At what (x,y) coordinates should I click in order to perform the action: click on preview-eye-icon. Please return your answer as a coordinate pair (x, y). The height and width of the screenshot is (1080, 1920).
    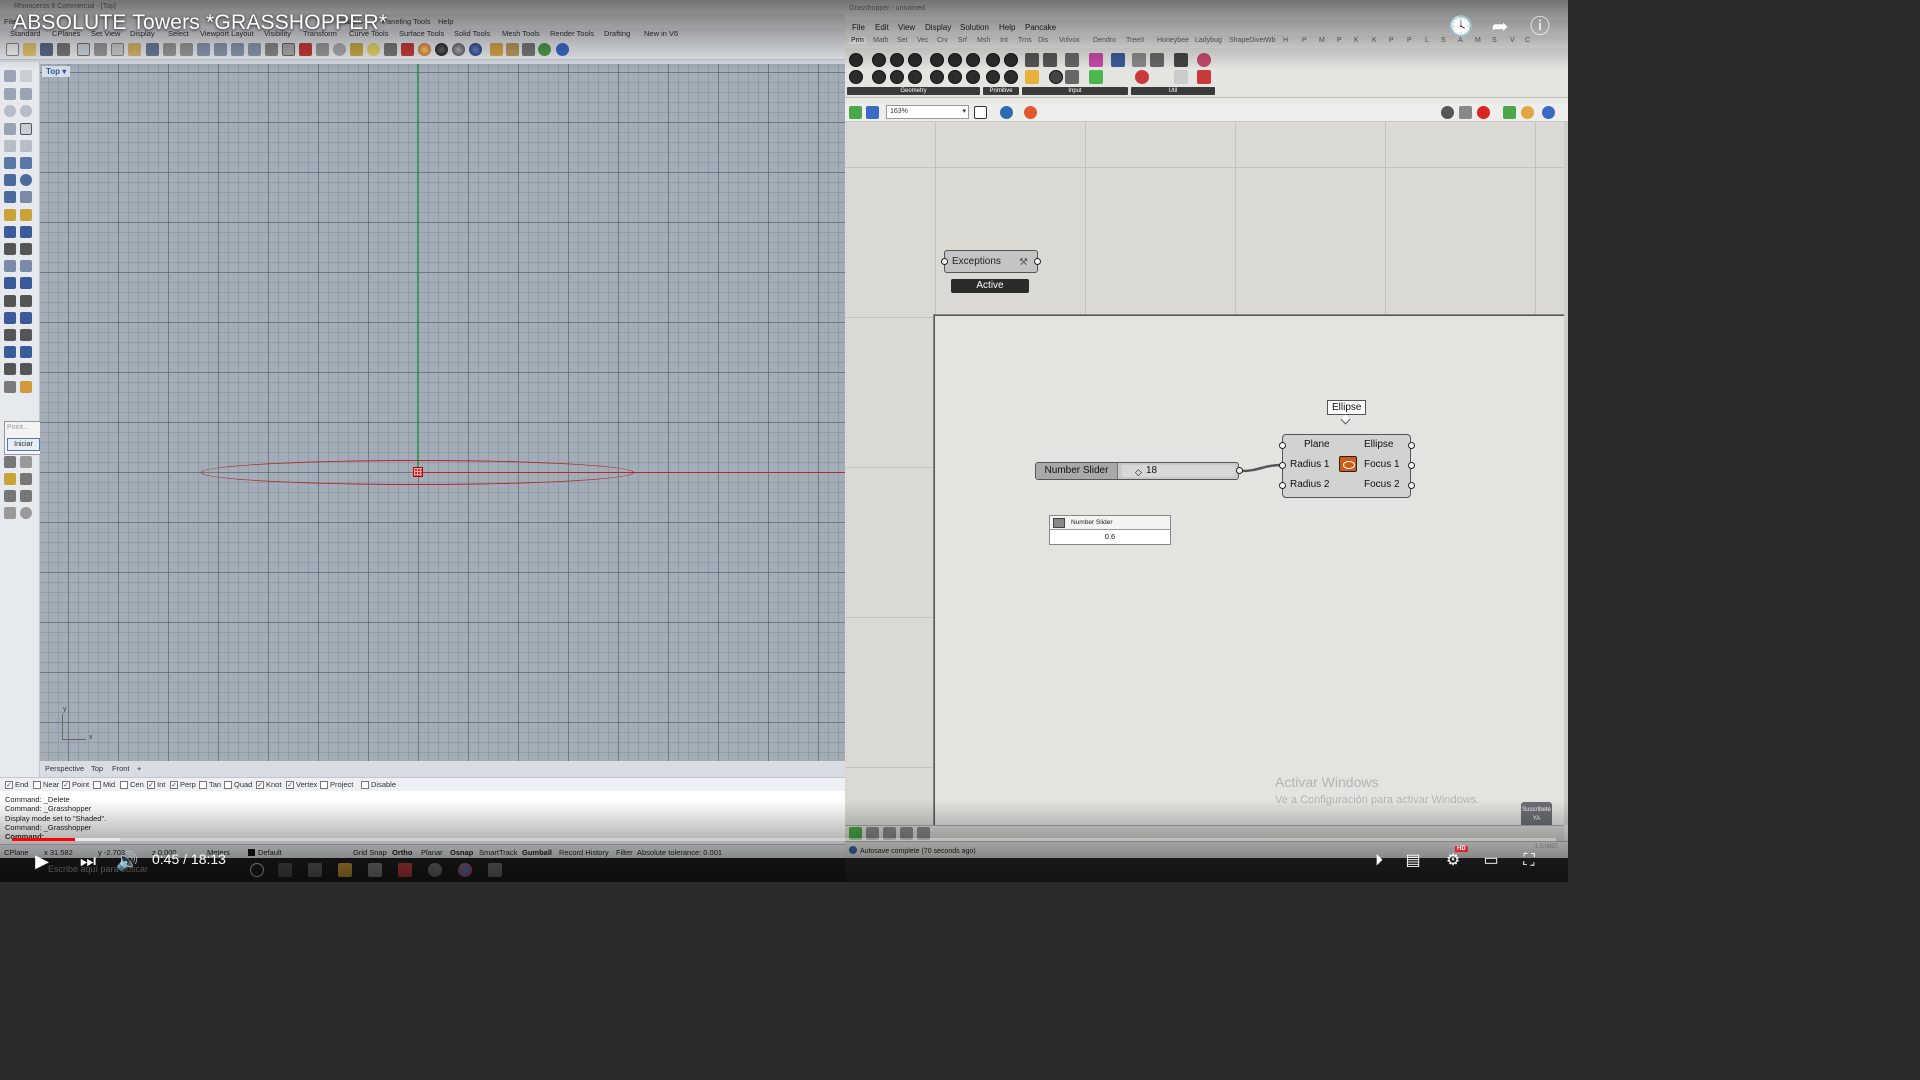
    Looking at the image, I should click on (1006, 112).